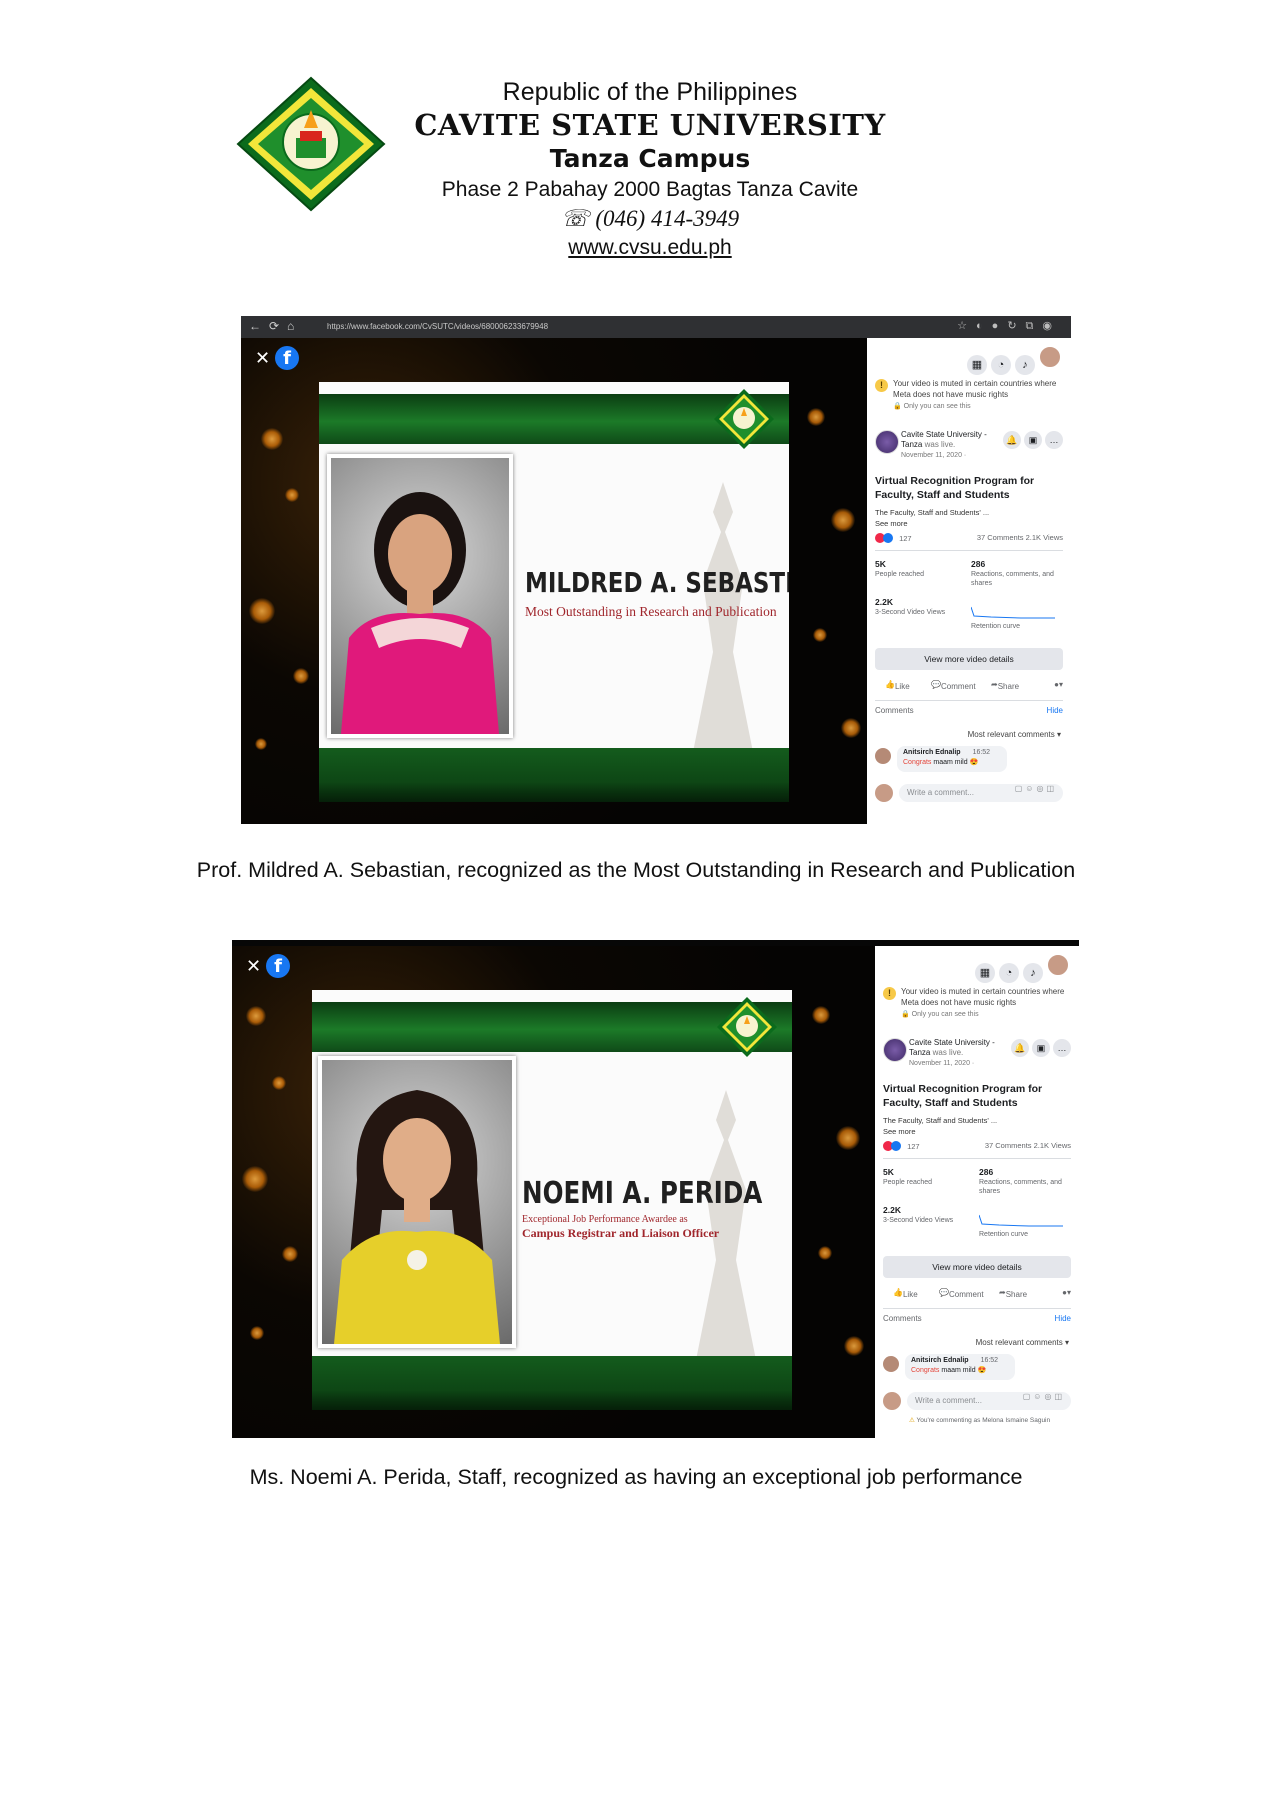 The image size is (1272, 1800). What do you see at coordinates (950, 762) in the screenshot?
I see `comment-text: maam mild` at bounding box center [950, 762].